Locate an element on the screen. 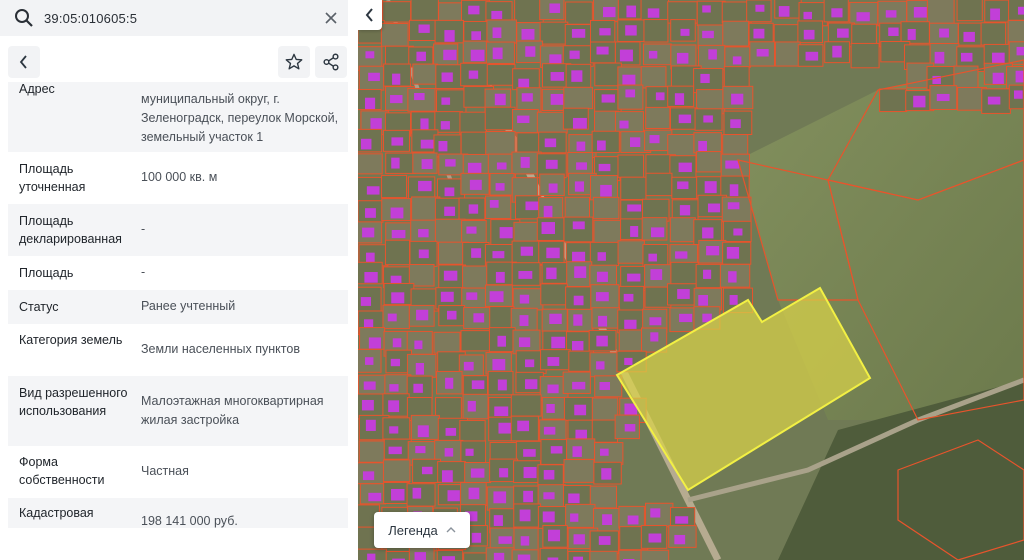 The height and width of the screenshot is (560, 1024). row-area-precise: Площадь уточненная 100 000 кв. м is located at coordinates (178, 178).